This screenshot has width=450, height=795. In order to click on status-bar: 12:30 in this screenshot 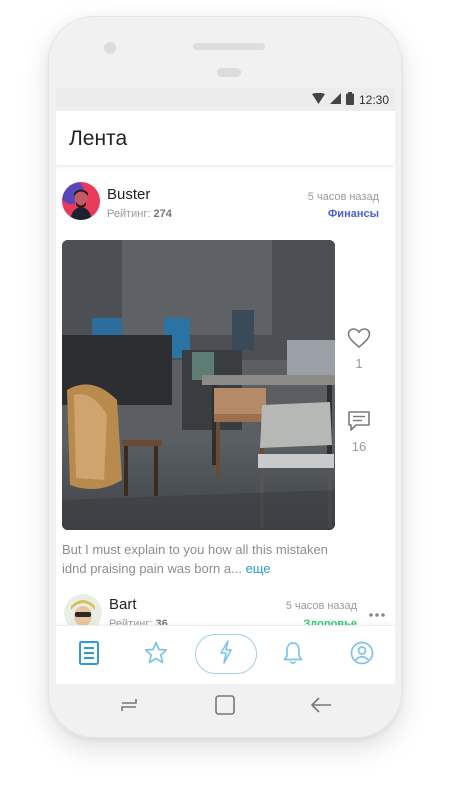, I will do `click(225, 99)`.